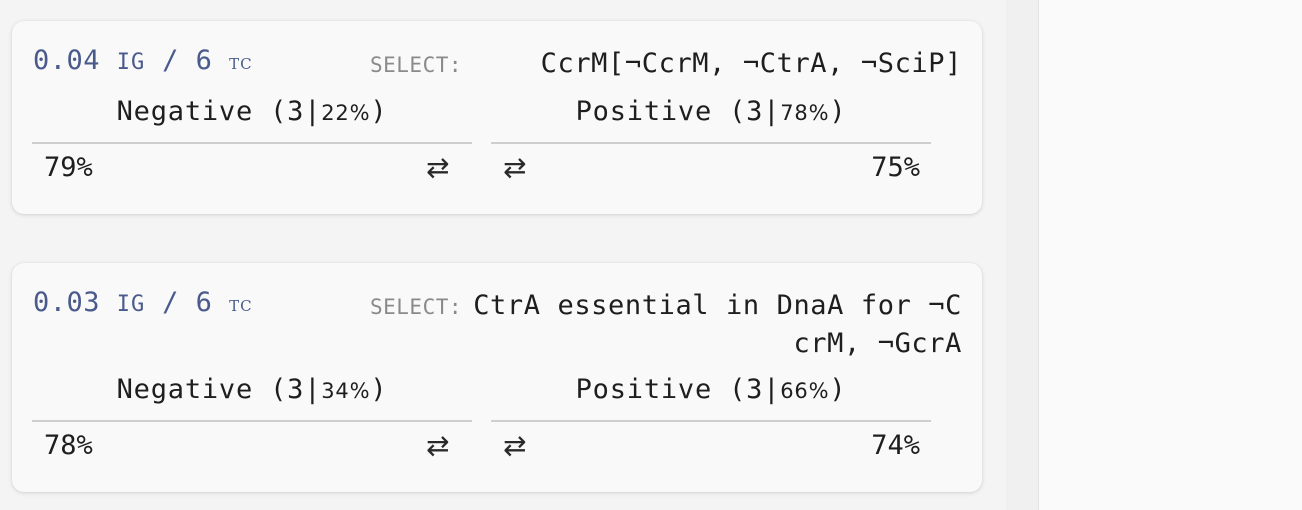 The width and height of the screenshot is (1302, 510). I want to click on negative-value: 79%, so click(68, 167).